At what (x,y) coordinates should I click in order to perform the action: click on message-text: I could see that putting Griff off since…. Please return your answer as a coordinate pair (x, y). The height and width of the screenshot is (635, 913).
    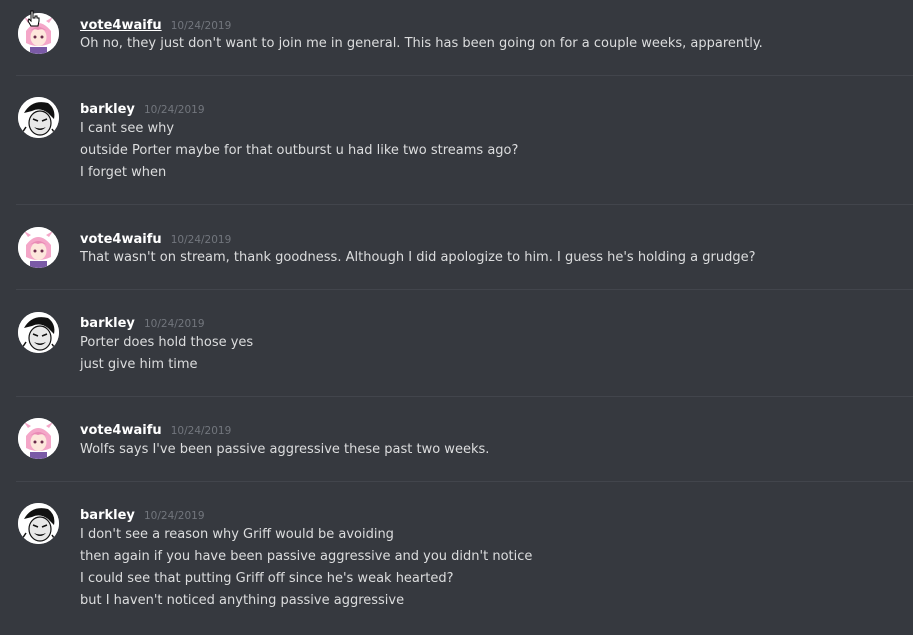
    Looking at the image, I should click on (267, 578).